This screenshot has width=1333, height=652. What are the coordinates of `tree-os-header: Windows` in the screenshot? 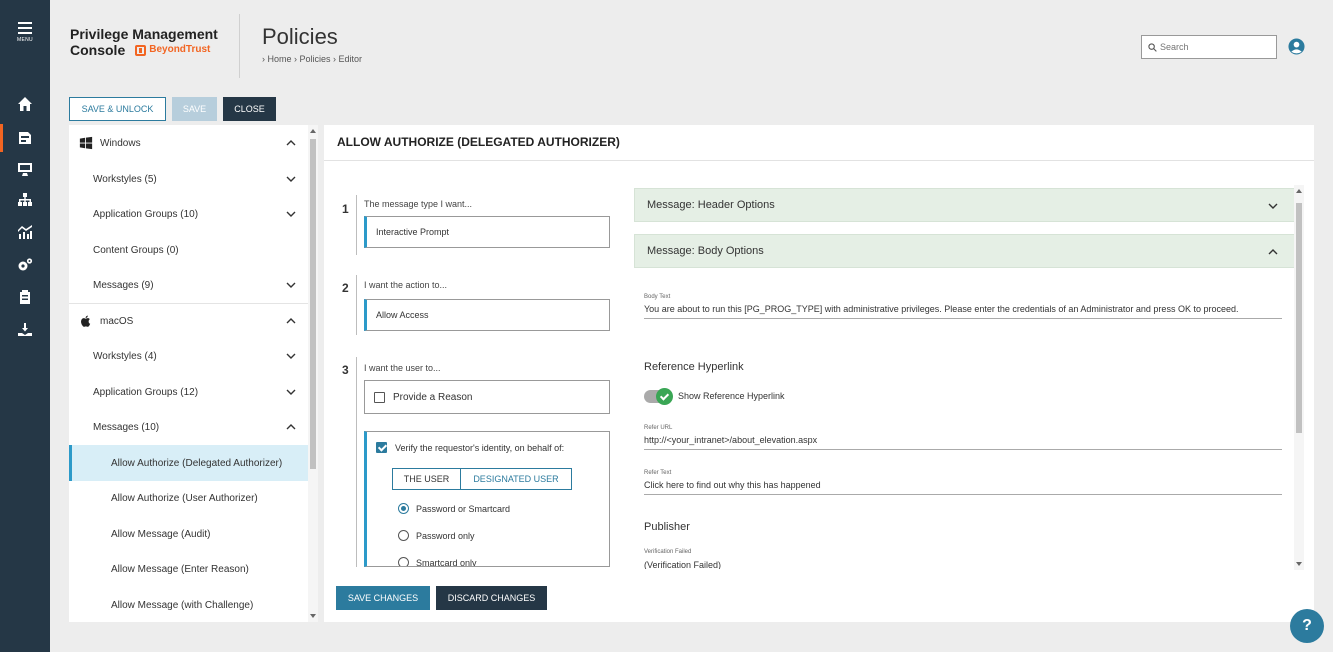 It's located at (188, 143).